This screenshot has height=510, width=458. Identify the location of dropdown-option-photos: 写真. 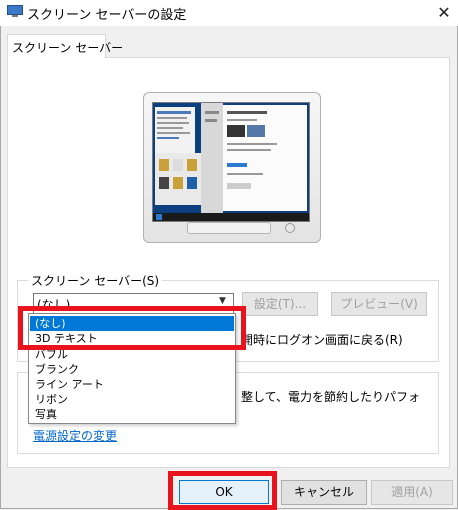
(132, 414).